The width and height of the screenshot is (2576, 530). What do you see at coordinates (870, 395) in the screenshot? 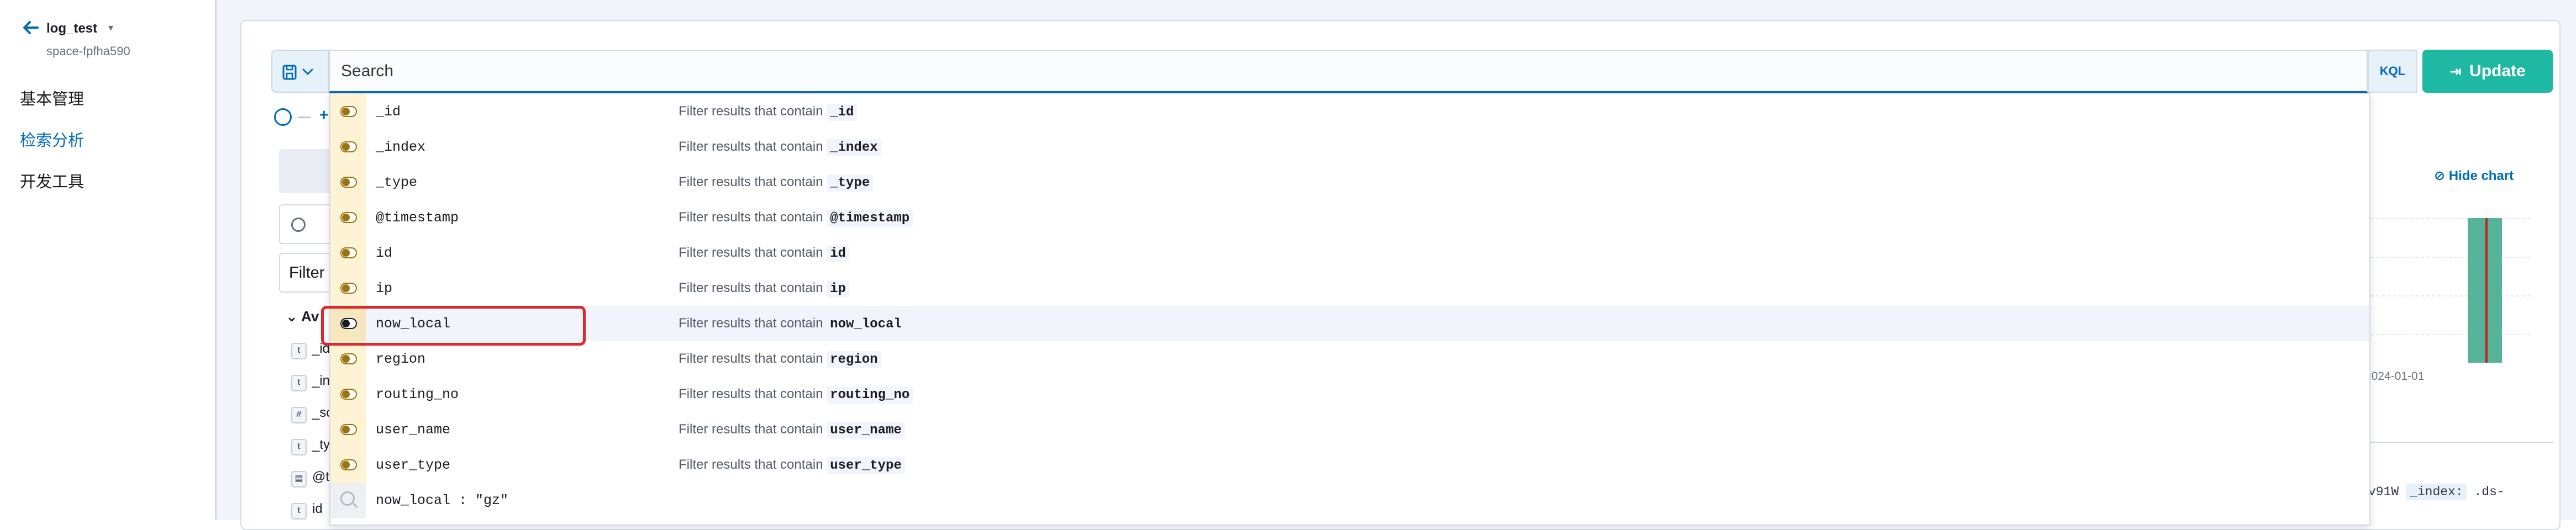
I see `suggestion-description-field: routing_no` at bounding box center [870, 395].